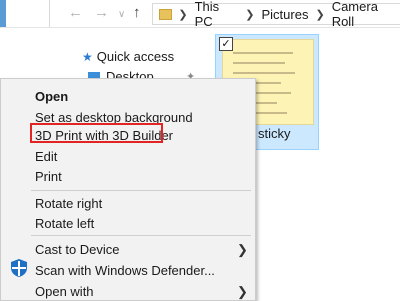 The height and width of the screenshot is (301, 400). What do you see at coordinates (68, 204) in the screenshot?
I see `menu-item-rotate-right: Rotate right` at bounding box center [68, 204].